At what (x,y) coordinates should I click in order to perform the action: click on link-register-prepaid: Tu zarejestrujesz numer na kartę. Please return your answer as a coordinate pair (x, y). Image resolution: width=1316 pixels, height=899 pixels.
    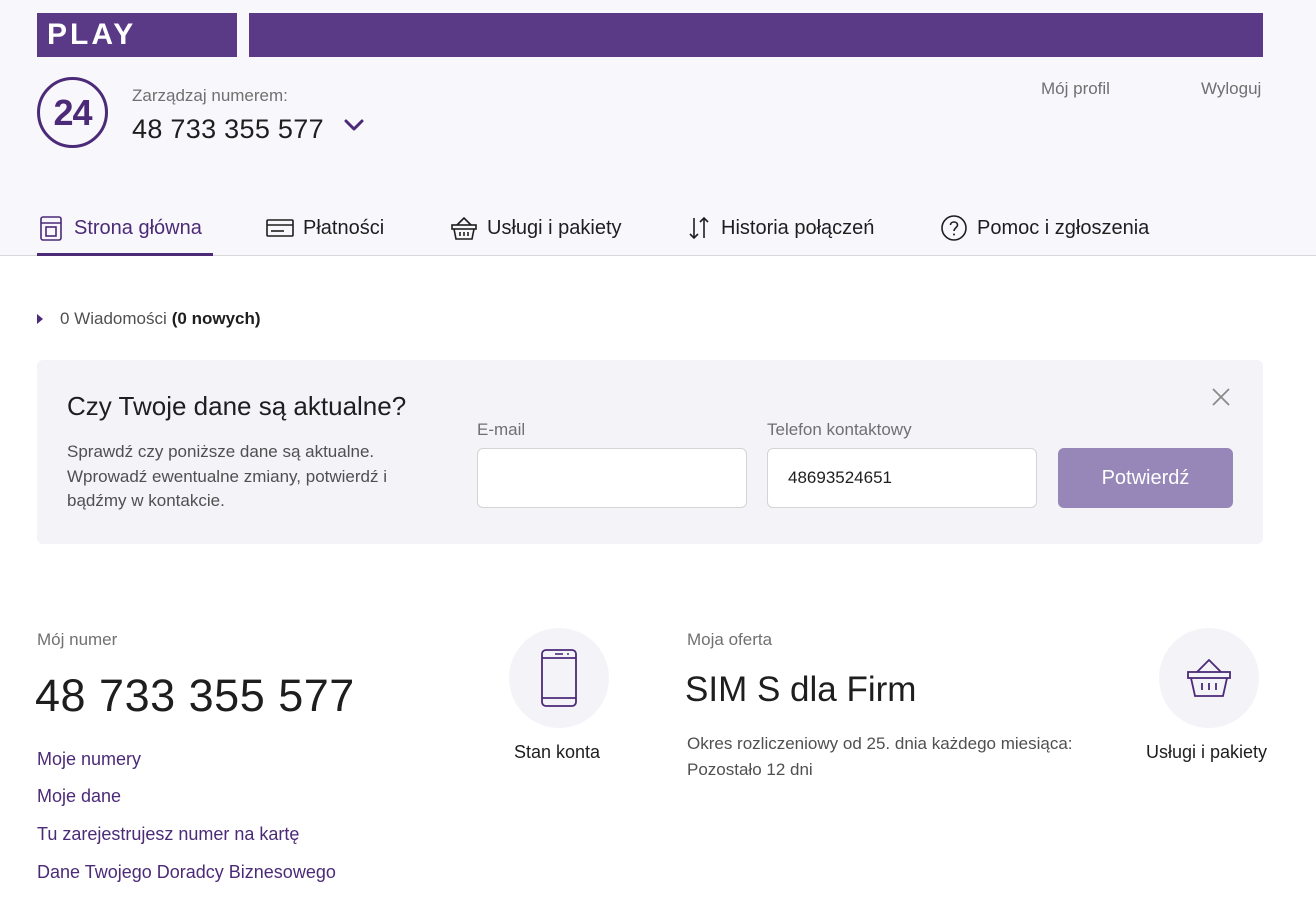
    Looking at the image, I should click on (168, 834).